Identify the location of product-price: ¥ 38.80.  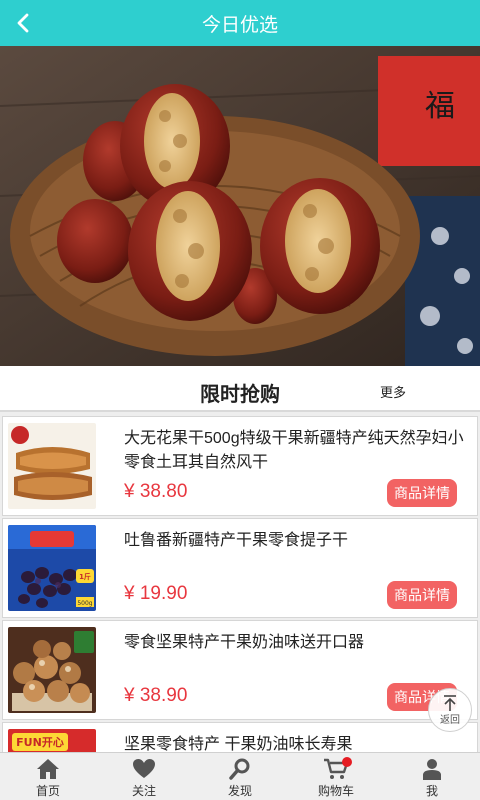
(156, 491).